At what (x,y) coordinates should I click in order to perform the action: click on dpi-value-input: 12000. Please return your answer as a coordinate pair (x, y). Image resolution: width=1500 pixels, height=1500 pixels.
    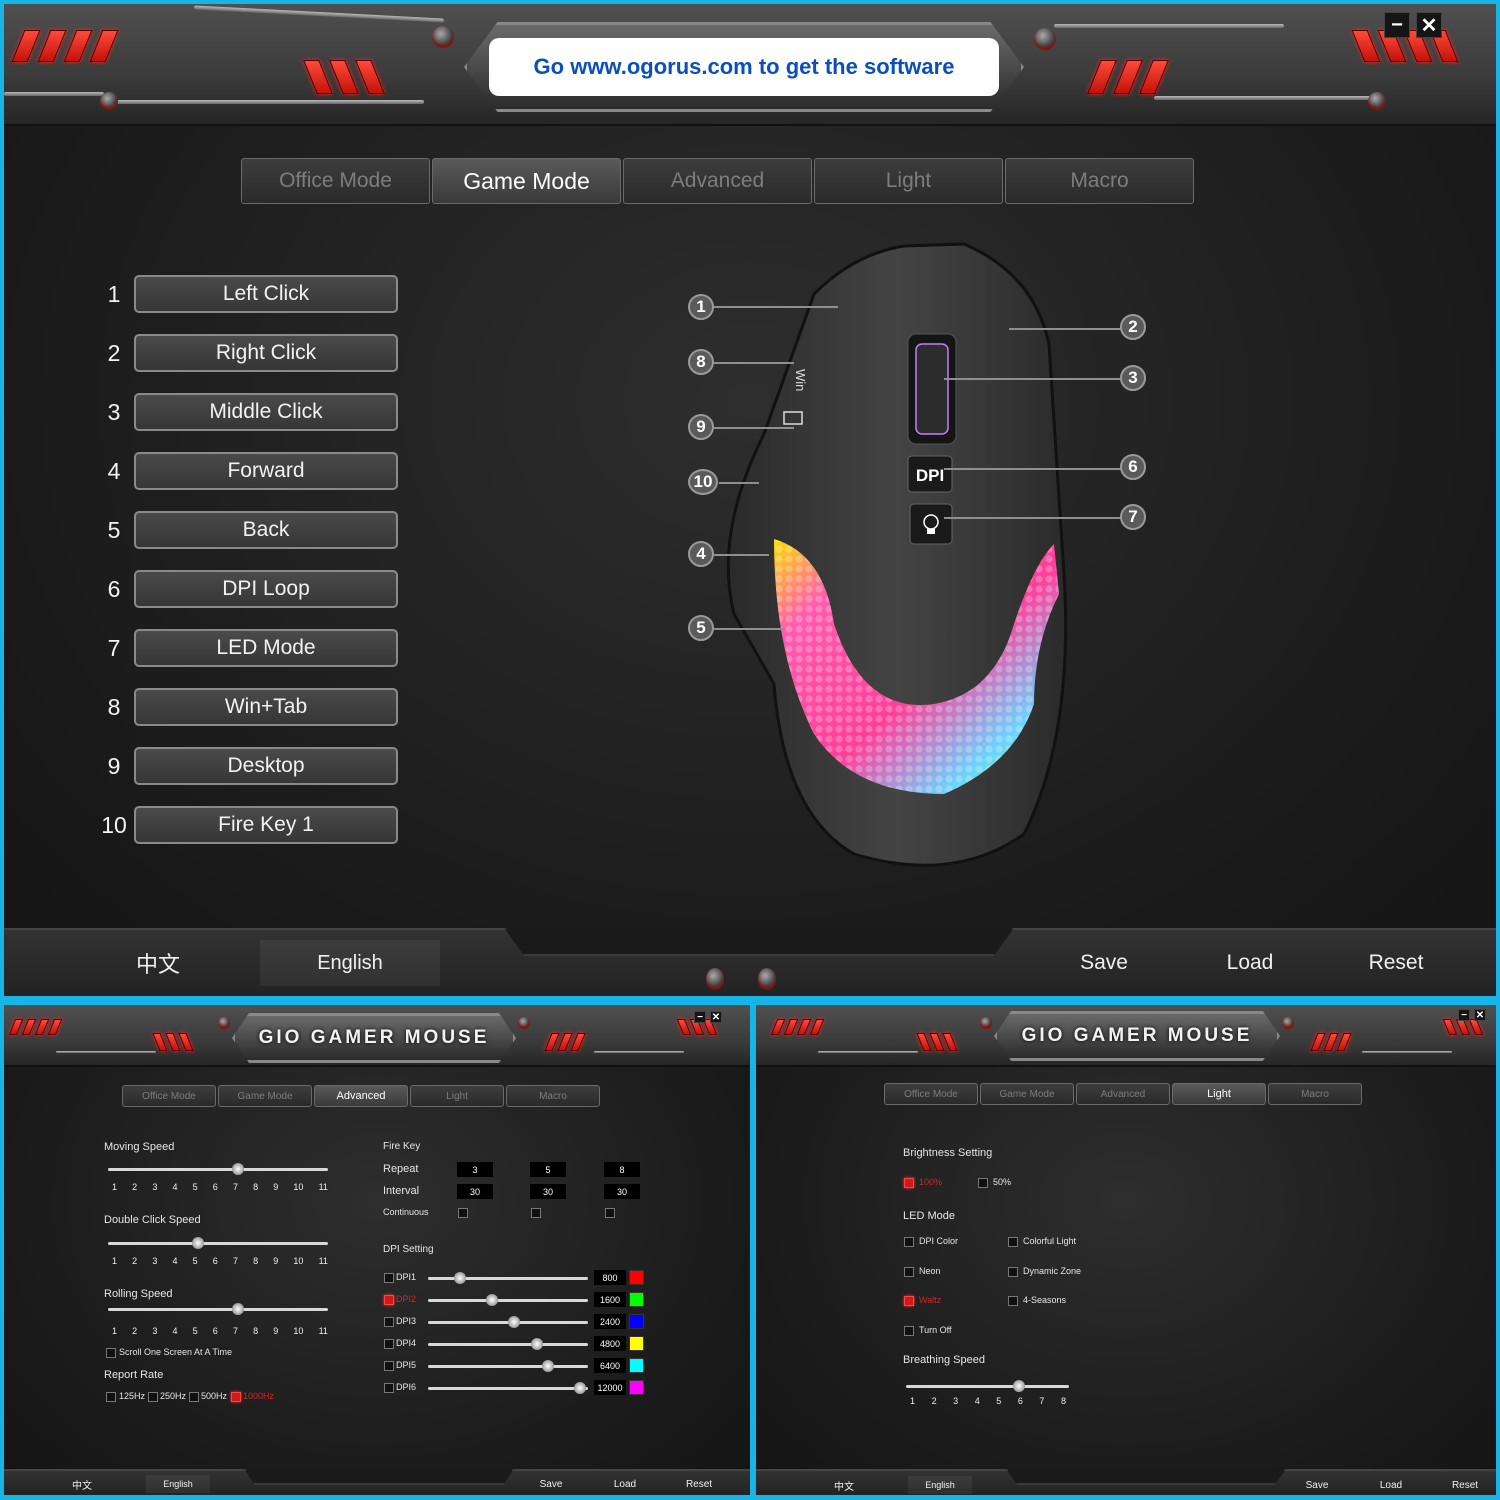
    Looking at the image, I should click on (610, 1387).